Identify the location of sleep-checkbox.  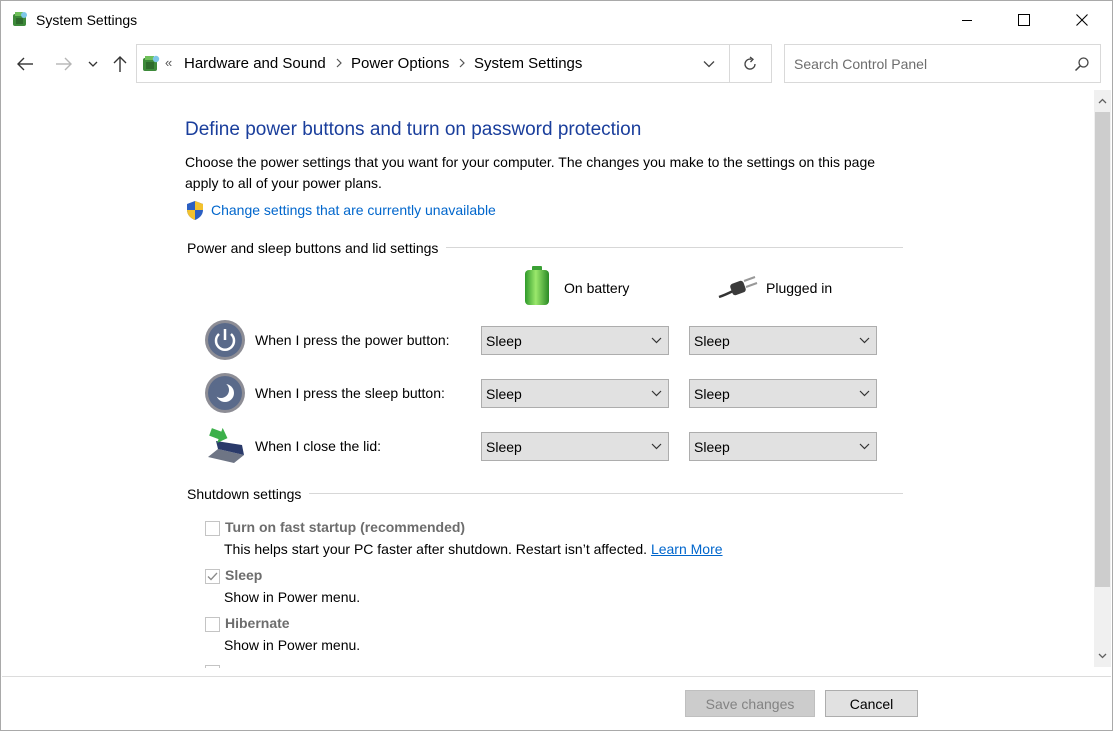
(212, 576).